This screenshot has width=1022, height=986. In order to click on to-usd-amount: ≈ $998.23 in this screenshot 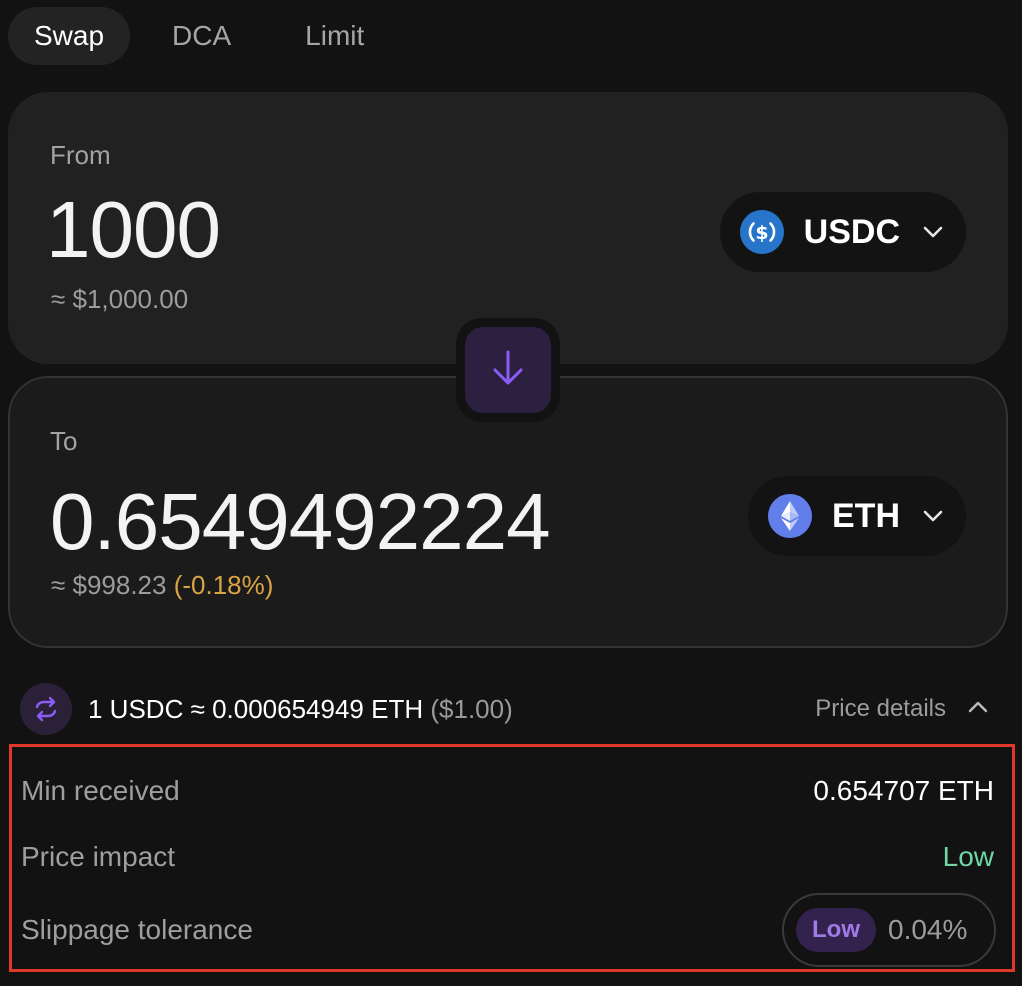, I will do `click(109, 585)`.